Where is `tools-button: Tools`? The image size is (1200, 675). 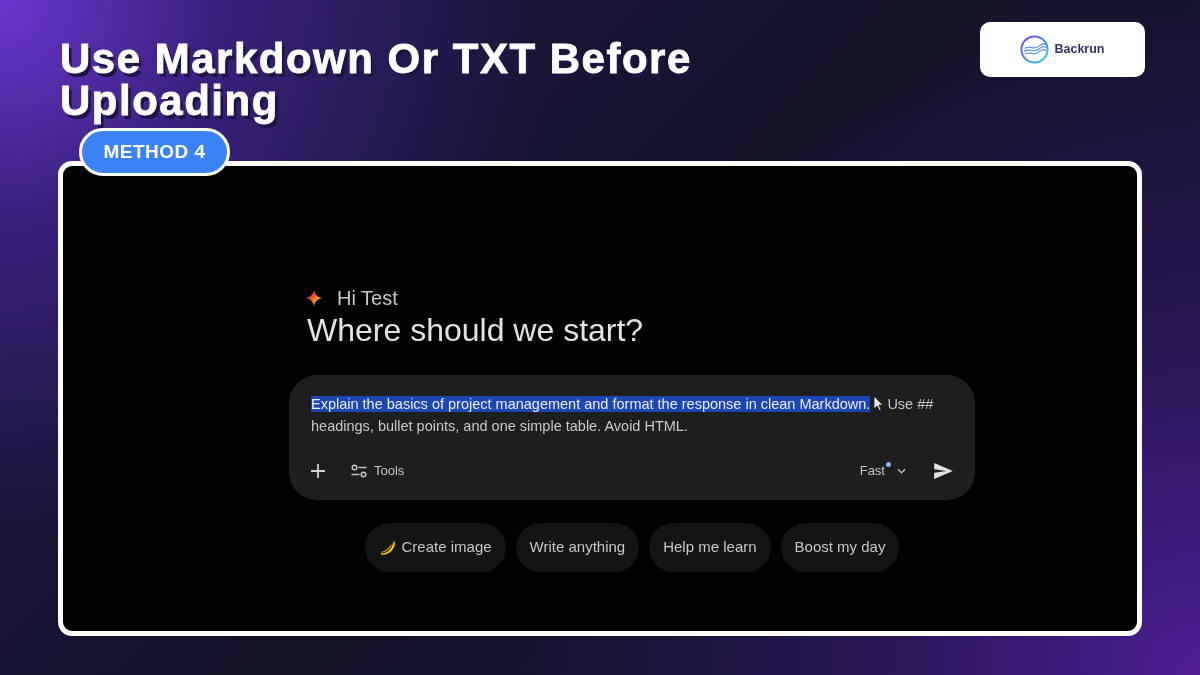
tools-button: Tools is located at coordinates (378, 471).